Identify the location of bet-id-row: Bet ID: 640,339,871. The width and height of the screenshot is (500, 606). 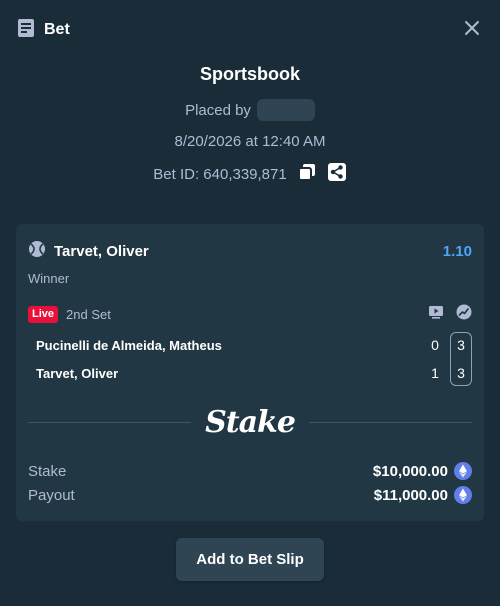
(250, 174).